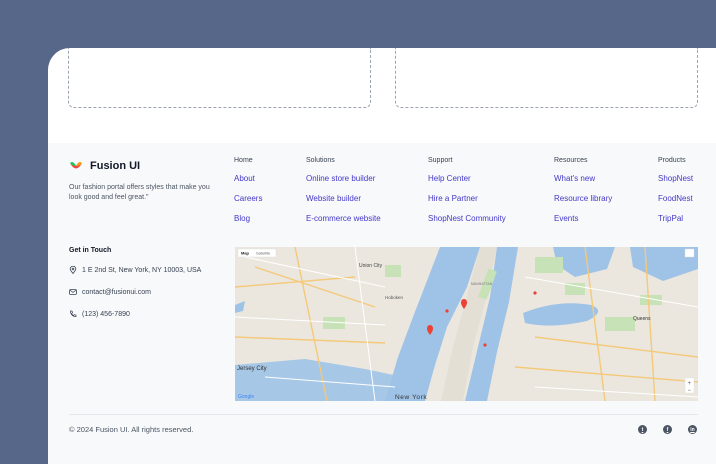 The width and height of the screenshot is (716, 464). What do you see at coordinates (411, 397) in the screenshot?
I see `map-label-new-york: New York` at bounding box center [411, 397].